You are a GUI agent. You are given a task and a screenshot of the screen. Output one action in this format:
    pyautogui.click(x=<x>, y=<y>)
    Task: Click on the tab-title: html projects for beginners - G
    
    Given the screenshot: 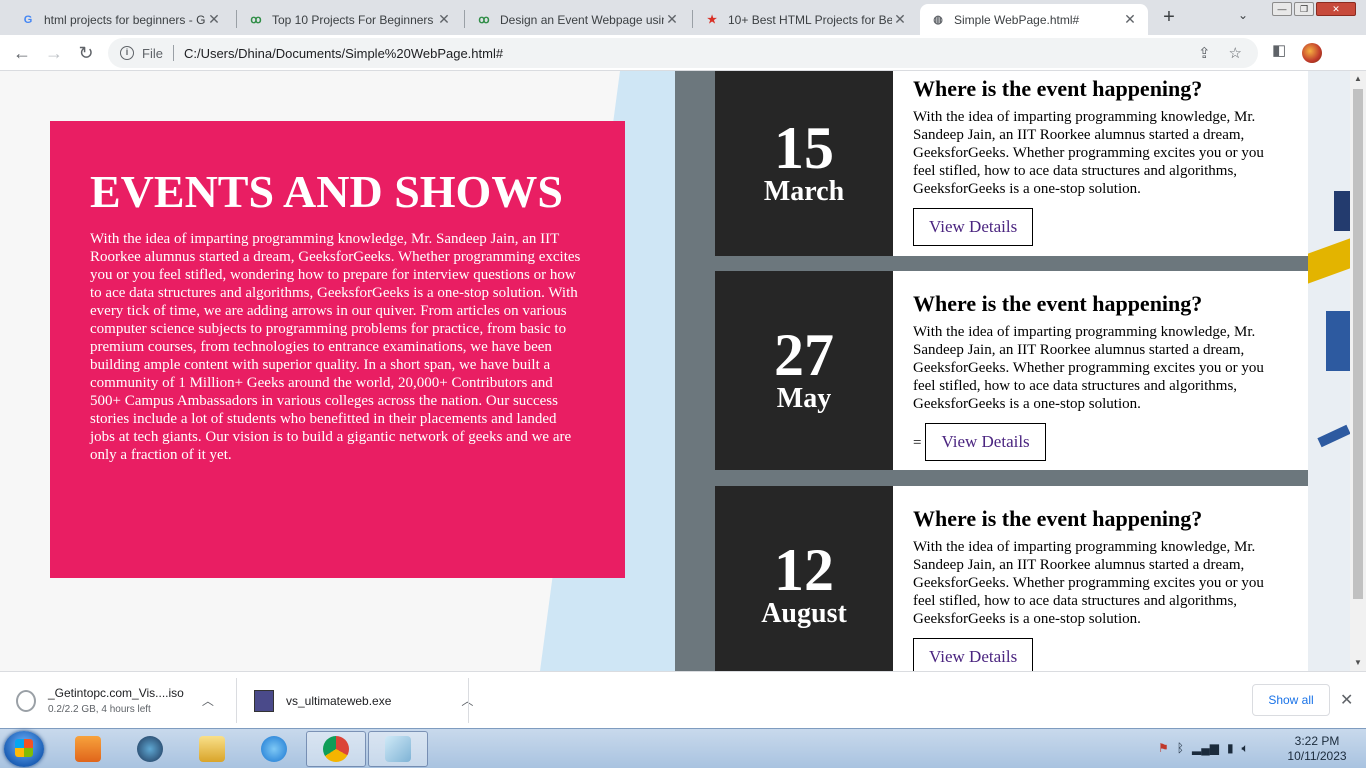 What is the action you would take?
    pyautogui.click(x=125, y=19)
    